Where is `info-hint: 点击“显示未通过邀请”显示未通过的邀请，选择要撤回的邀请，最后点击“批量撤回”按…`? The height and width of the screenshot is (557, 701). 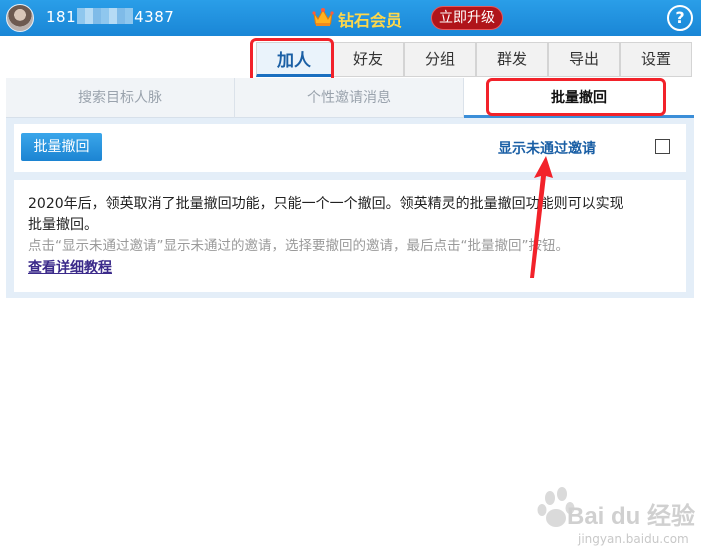
info-hint: 点击“显示未通过邀请”显示未通过的邀请，选择要撤回的邀请，最后点击“批量撤回”按… is located at coordinates (298, 246).